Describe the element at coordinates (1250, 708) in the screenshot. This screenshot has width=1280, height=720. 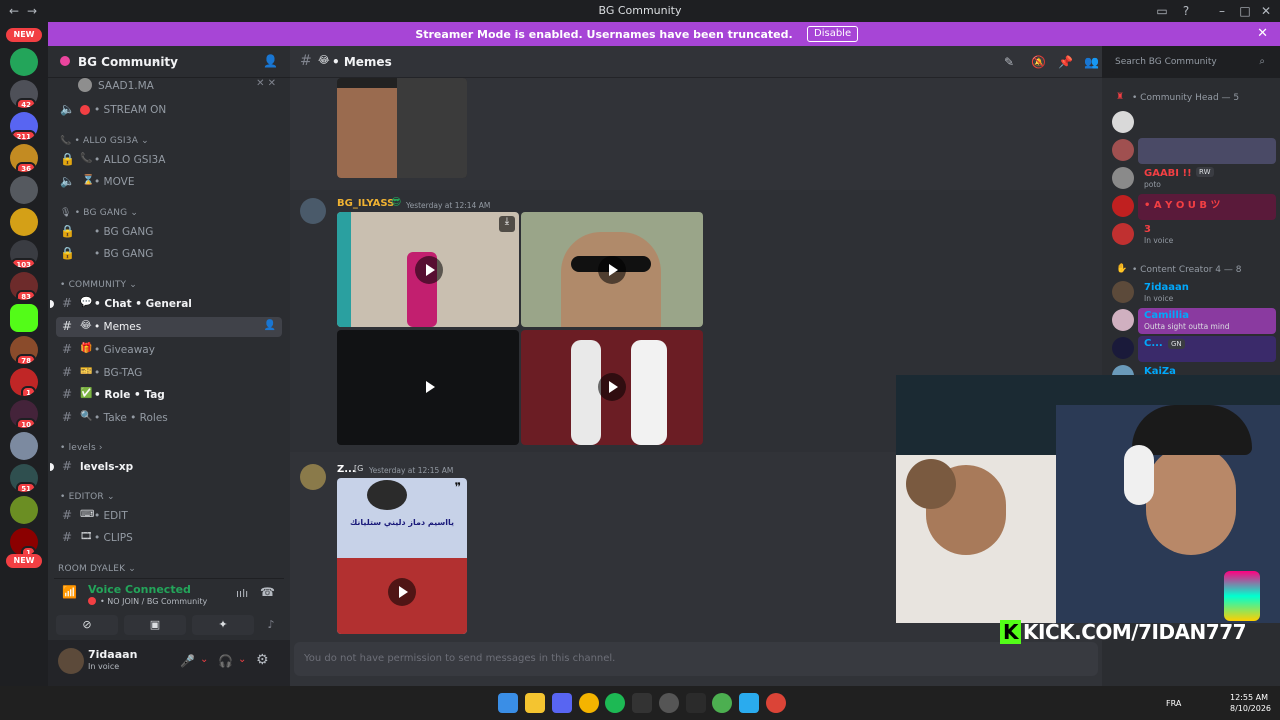
I see `clock-date: 8/10/2026` at that location.